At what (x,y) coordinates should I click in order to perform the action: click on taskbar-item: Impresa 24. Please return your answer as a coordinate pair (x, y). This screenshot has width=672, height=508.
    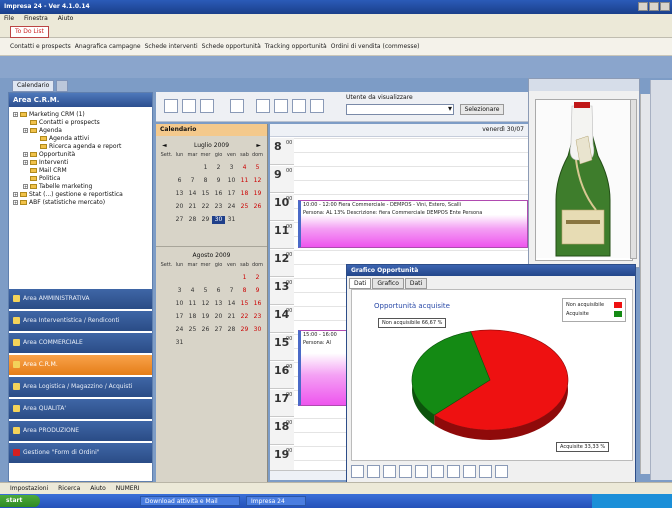
    Looking at the image, I should click on (276, 501).